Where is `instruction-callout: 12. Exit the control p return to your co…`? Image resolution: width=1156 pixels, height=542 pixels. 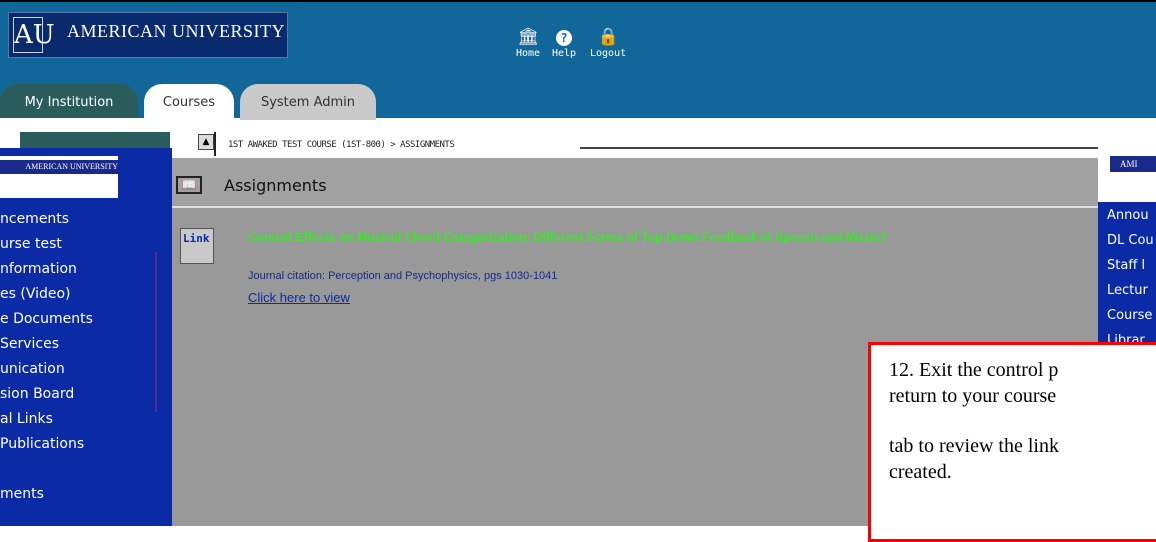
instruction-callout: 12. Exit the control p return to your co… is located at coordinates (1012, 442).